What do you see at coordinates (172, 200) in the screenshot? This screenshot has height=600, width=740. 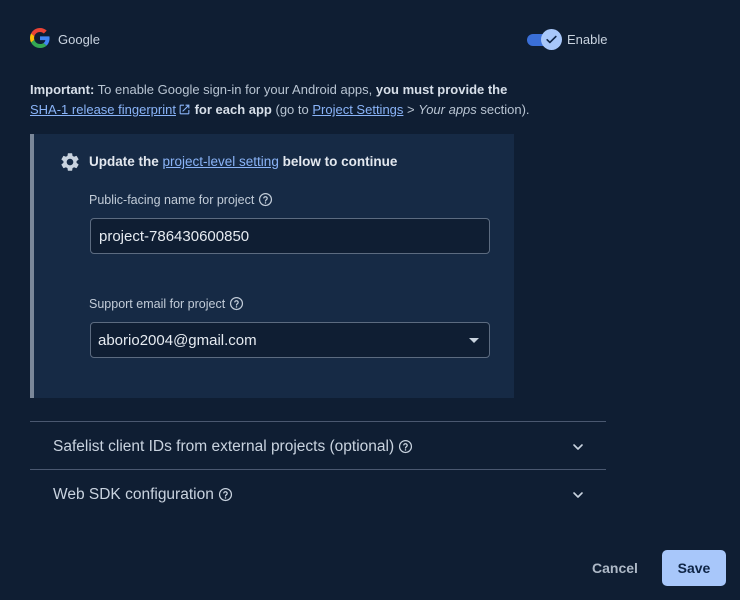 I see `public-name-label-text: Public-facing name for project` at bounding box center [172, 200].